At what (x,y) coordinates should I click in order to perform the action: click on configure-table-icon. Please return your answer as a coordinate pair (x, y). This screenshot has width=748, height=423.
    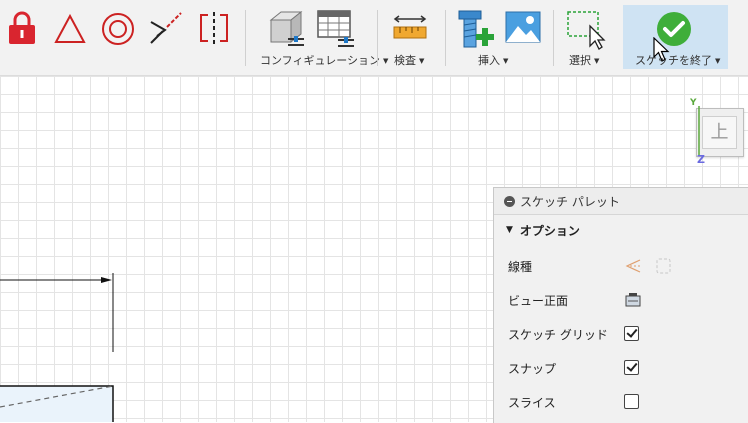
    Looking at the image, I should click on (286, 28).